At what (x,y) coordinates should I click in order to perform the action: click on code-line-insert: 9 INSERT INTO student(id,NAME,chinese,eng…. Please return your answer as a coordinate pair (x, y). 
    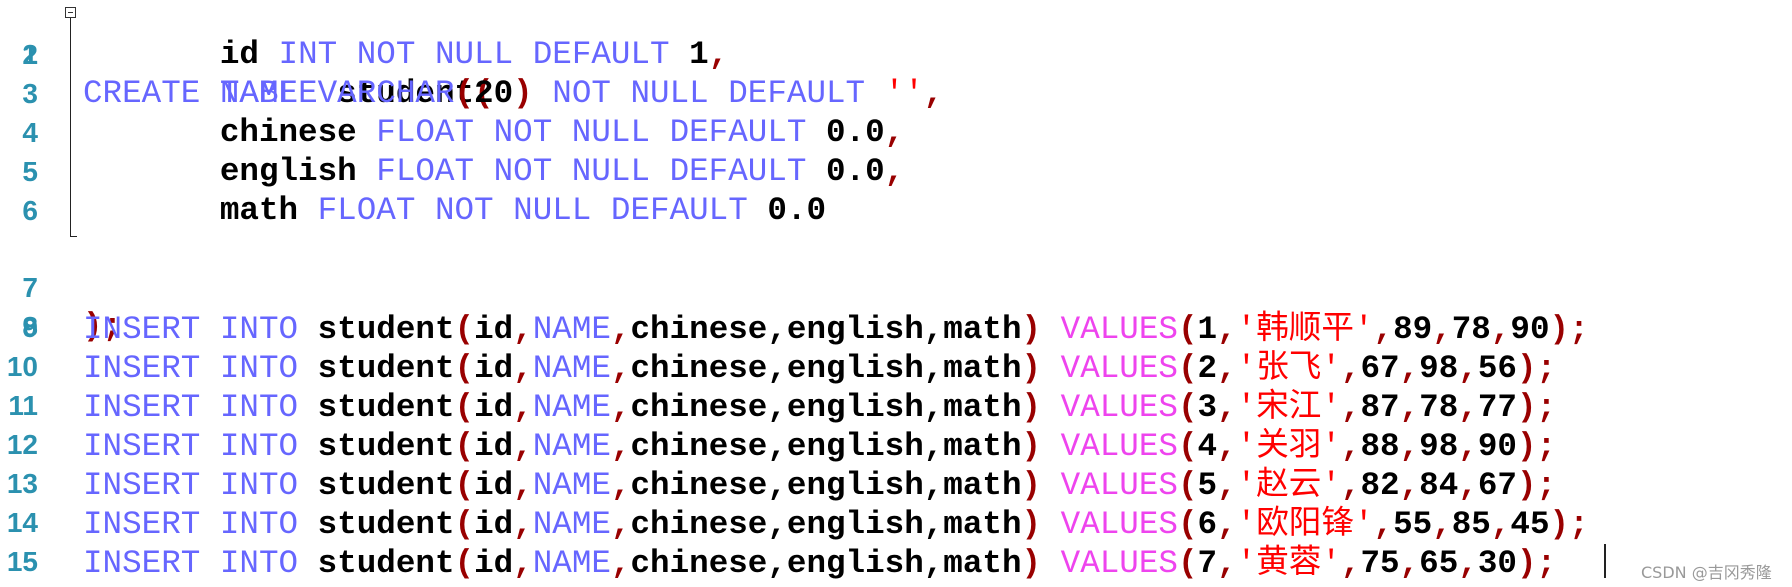
    Looking at the image, I should click on (896, 328).